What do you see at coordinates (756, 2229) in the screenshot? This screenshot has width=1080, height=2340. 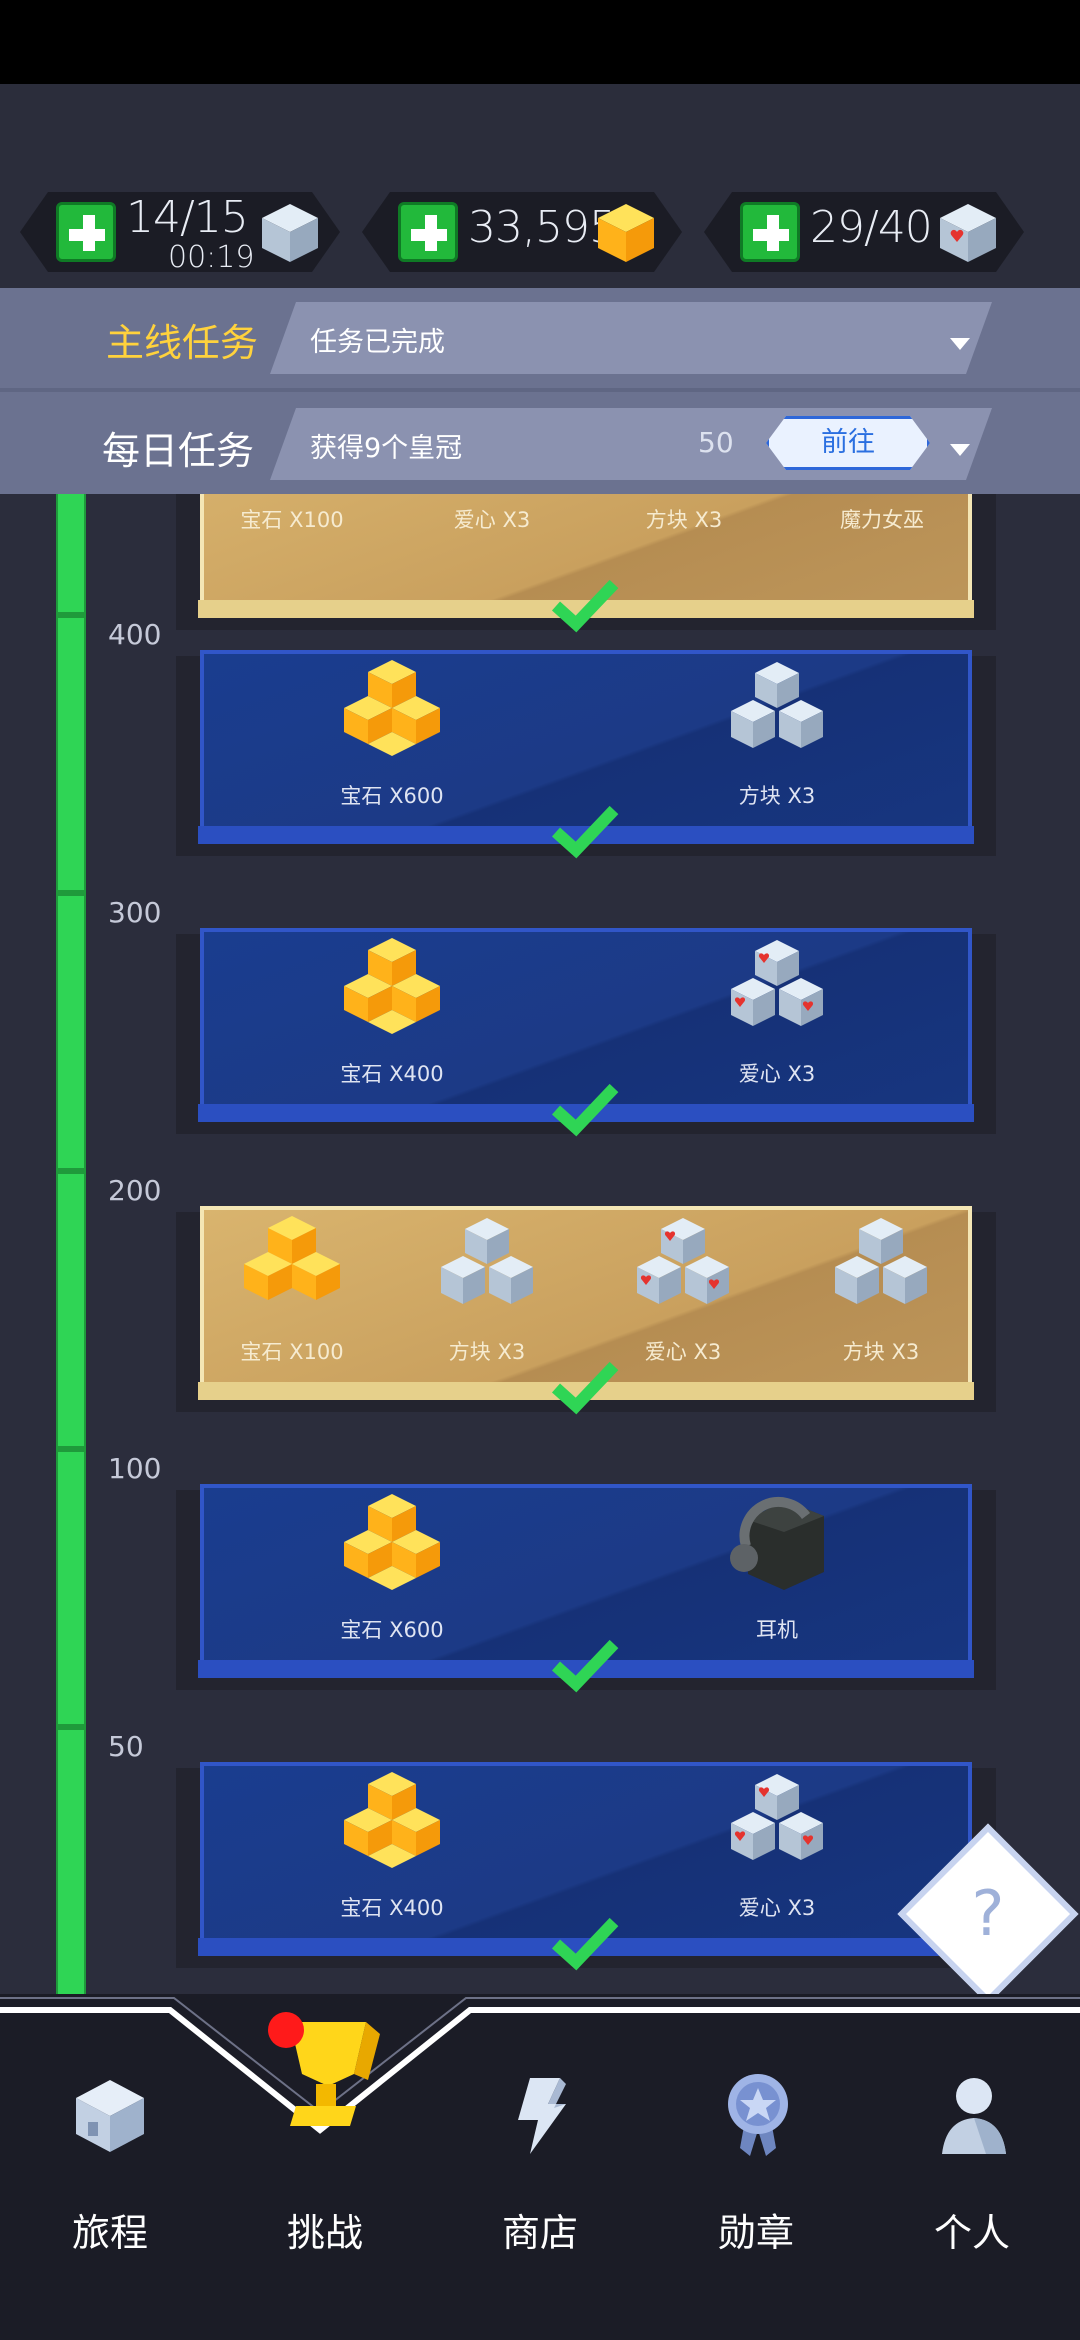 I see `nav-medals: 勋章` at bounding box center [756, 2229].